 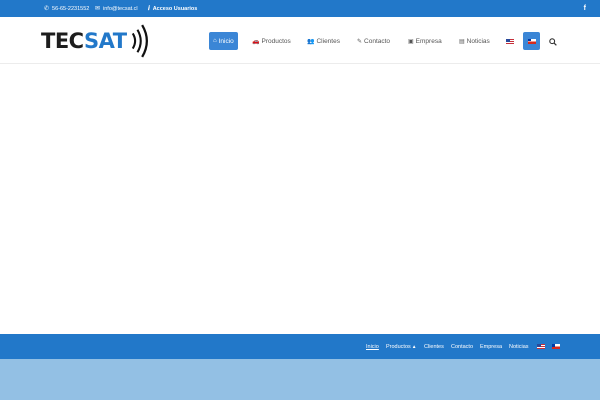 What do you see at coordinates (462, 346) in the screenshot?
I see `footer-link-contacto: Contacto` at bounding box center [462, 346].